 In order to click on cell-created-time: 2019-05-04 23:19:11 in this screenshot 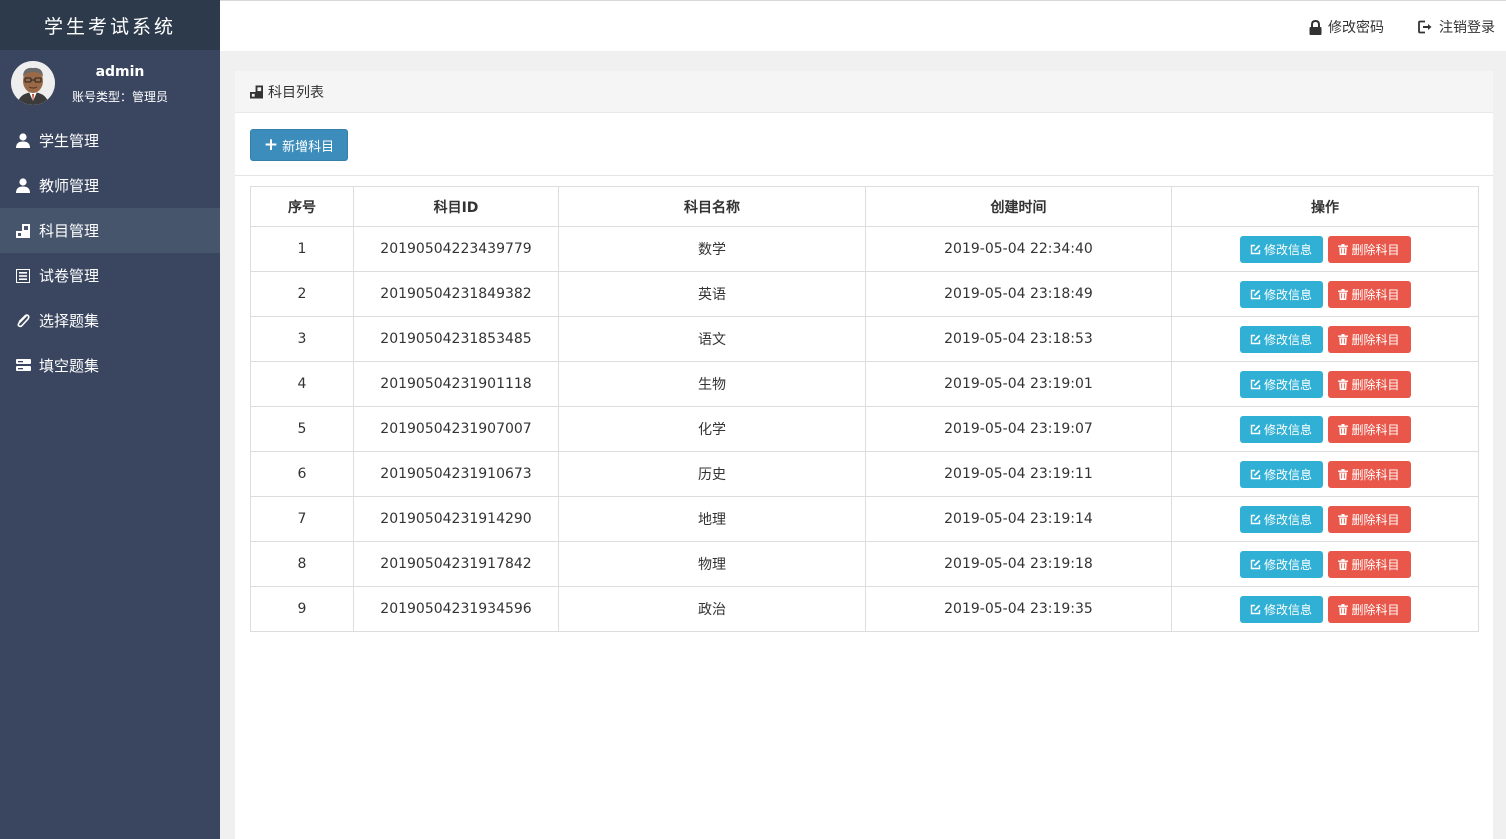, I will do `click(1018, 474)`.